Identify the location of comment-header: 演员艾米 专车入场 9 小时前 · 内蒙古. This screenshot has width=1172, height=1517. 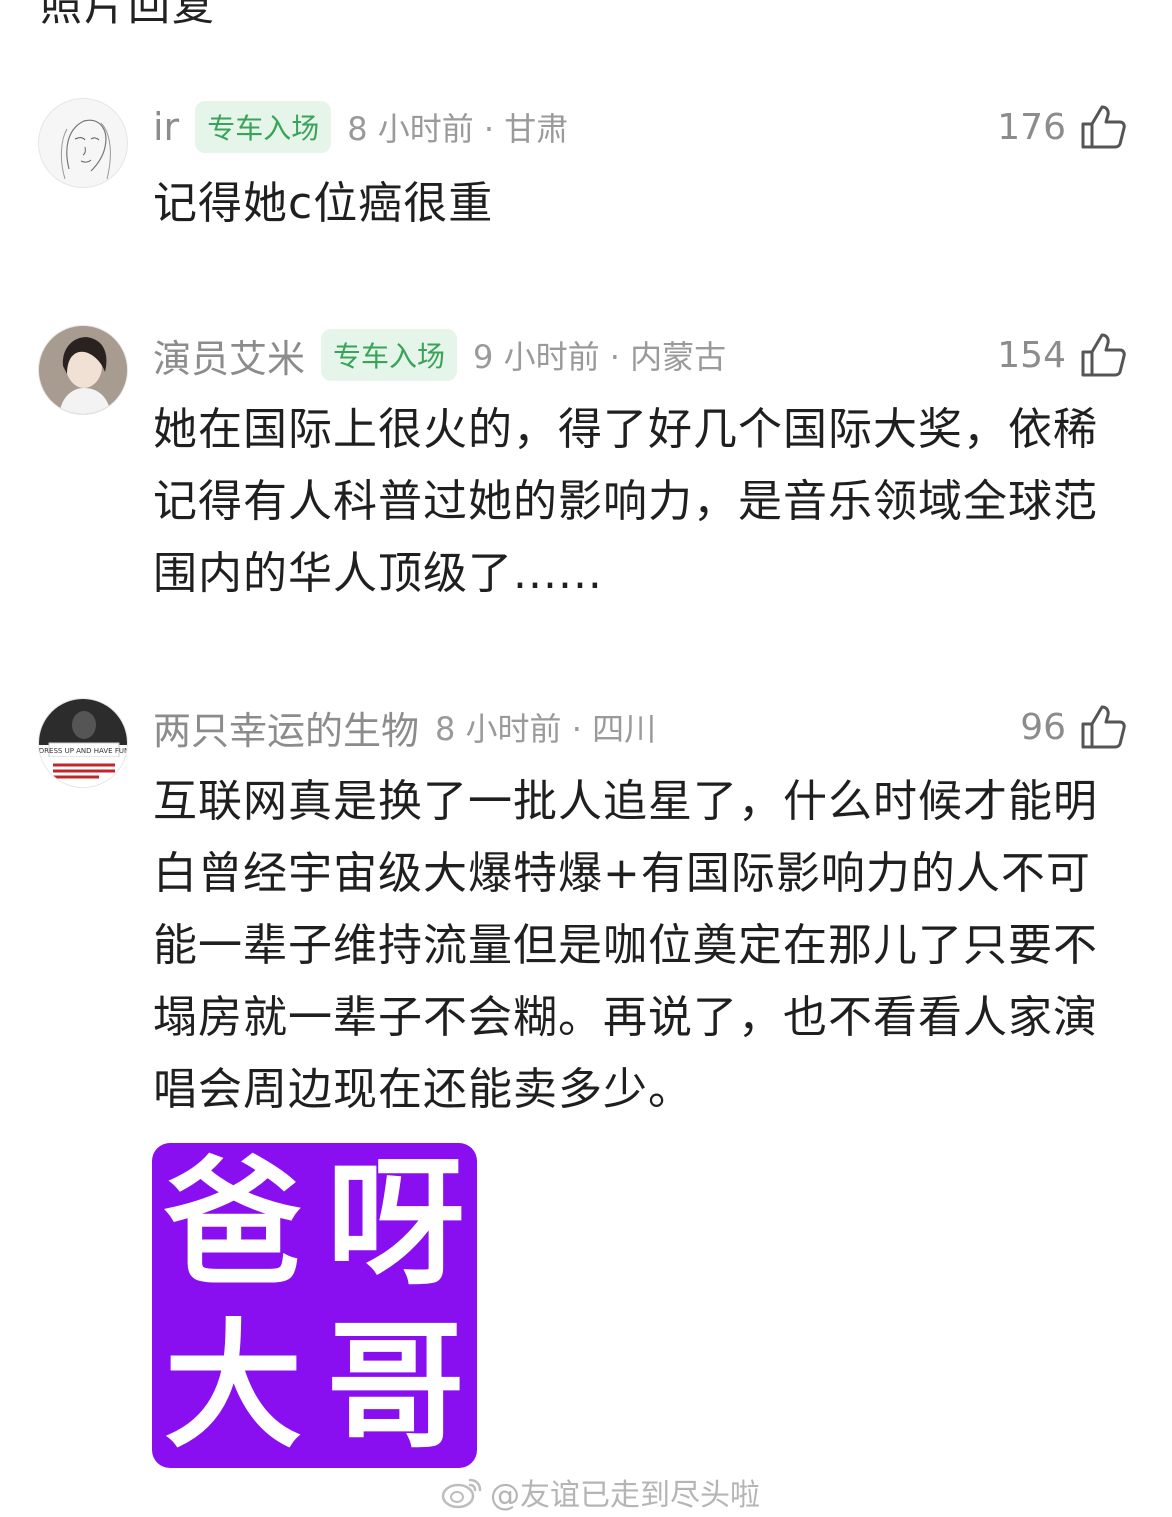
(439, 355).